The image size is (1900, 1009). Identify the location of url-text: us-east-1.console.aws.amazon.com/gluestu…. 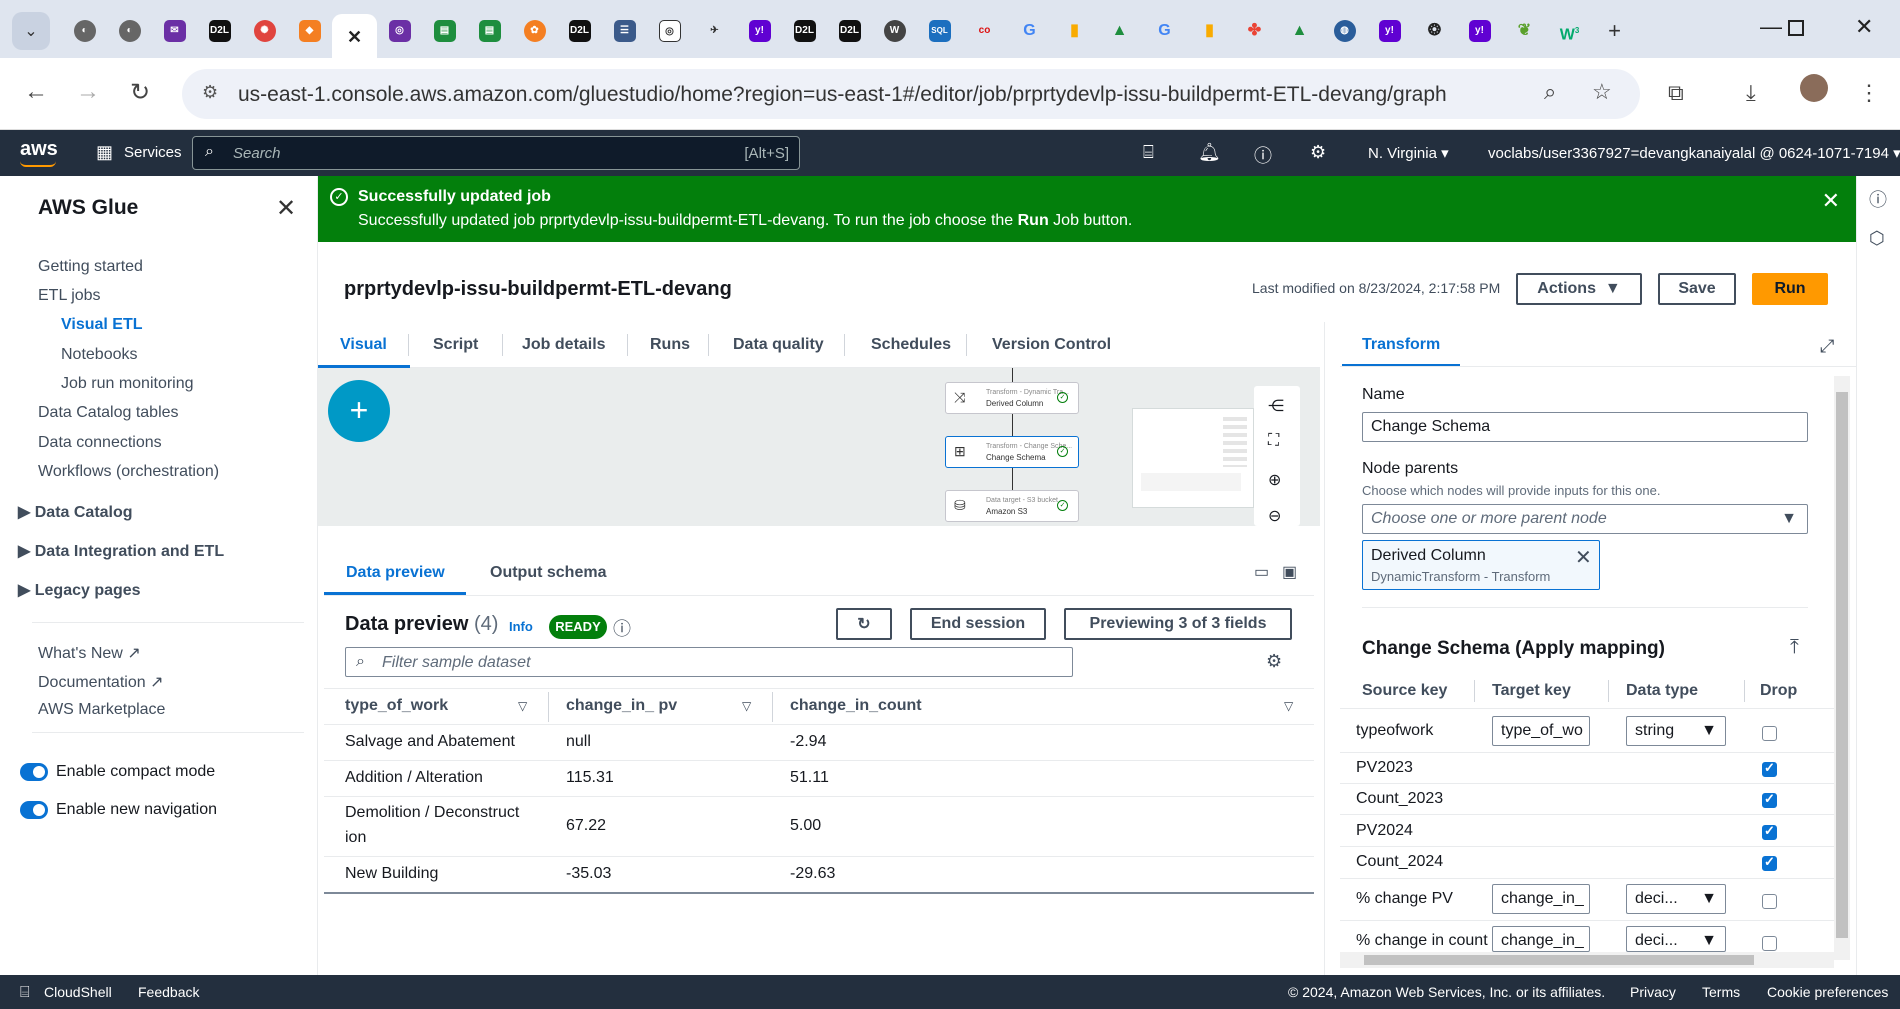
(842, 95).